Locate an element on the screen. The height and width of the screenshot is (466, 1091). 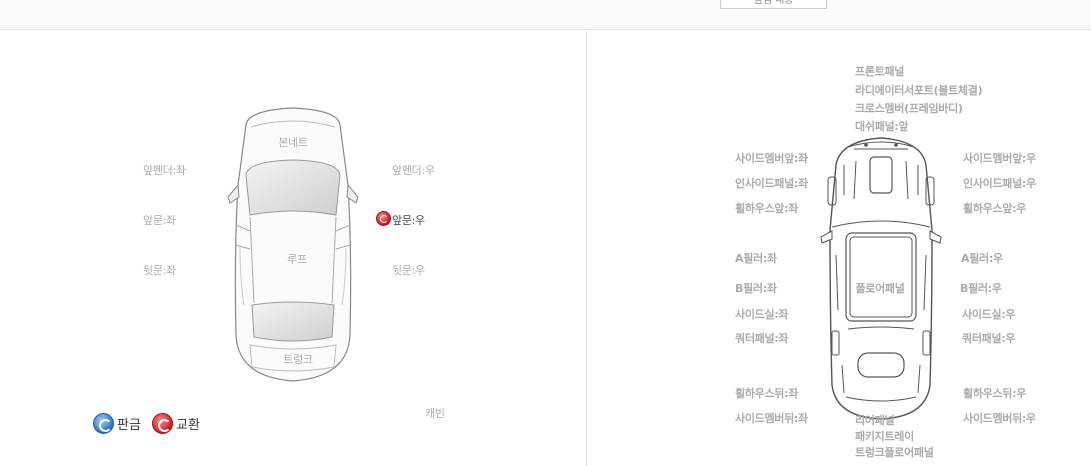
part-label-wheelhouse-front-left: 휠하우스앞:좌 is located at coordinates (766, 209).